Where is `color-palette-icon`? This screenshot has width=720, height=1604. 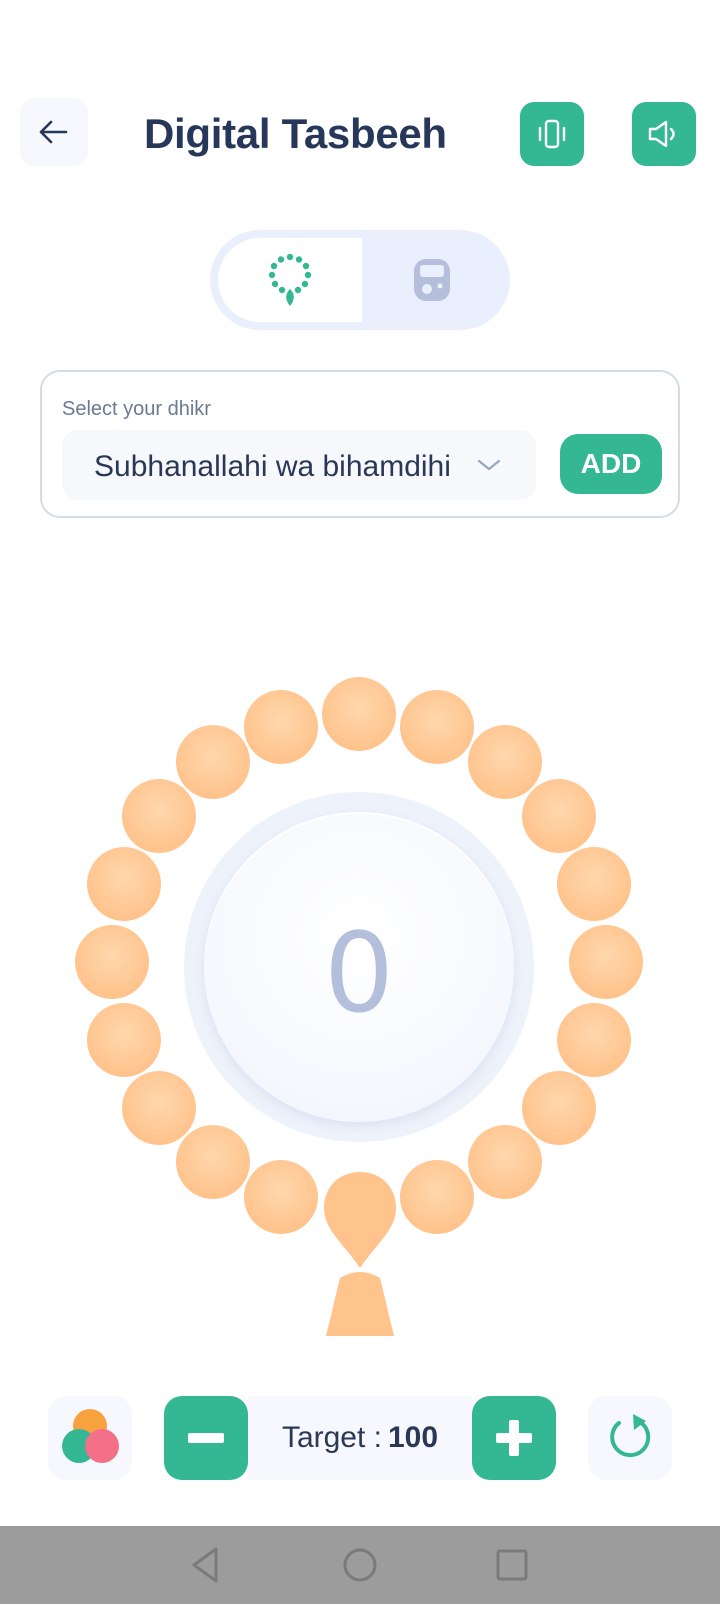 color-palette-icon is located at coordinates (90, 1436).